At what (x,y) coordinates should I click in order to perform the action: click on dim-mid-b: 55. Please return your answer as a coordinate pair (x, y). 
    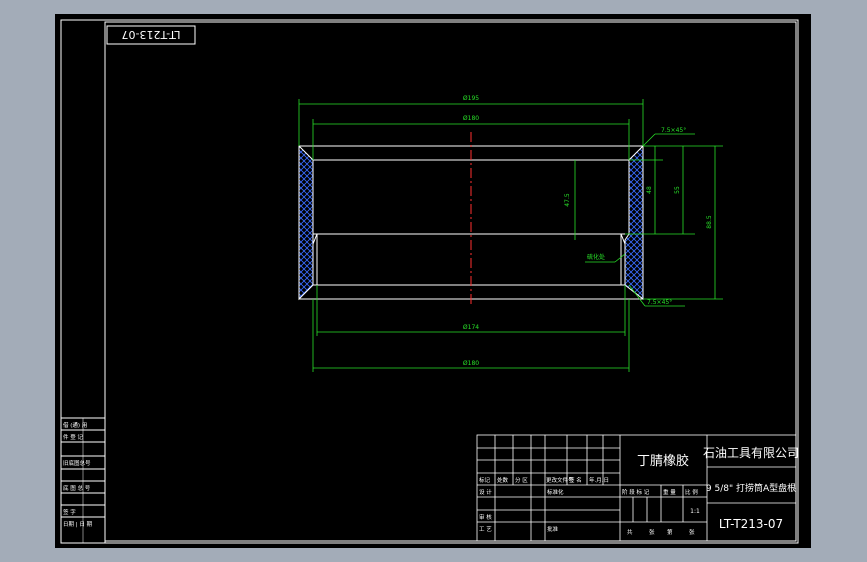
    Looking at the image, I should click on (677, 190).